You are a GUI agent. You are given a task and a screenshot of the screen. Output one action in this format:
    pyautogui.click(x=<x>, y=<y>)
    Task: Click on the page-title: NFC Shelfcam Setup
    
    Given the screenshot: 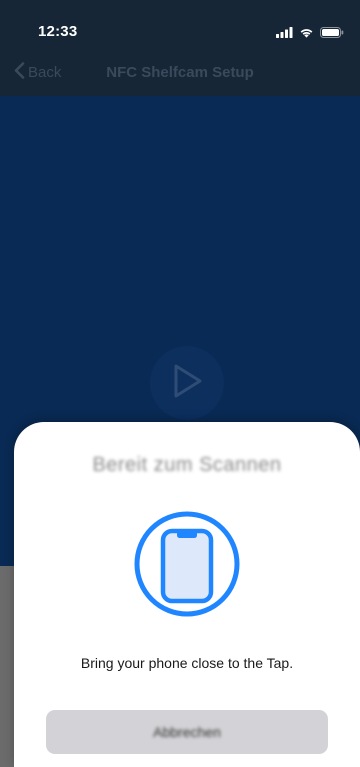 What is the action you would take?
    pyautogui.click(x=180, y=72)
    